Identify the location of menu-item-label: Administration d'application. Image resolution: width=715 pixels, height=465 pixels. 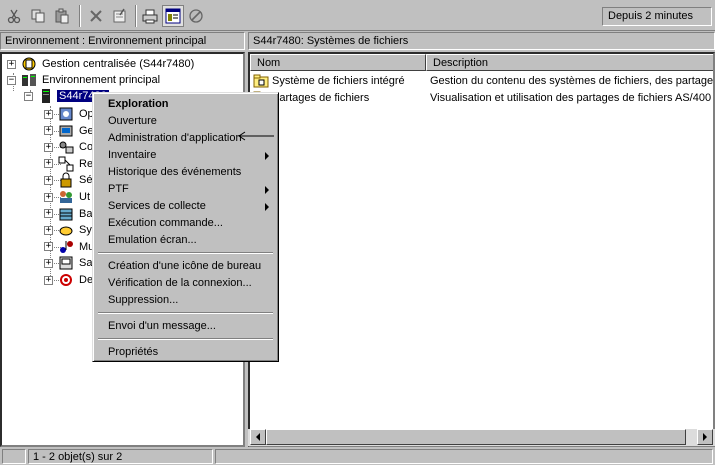
(175, 138).